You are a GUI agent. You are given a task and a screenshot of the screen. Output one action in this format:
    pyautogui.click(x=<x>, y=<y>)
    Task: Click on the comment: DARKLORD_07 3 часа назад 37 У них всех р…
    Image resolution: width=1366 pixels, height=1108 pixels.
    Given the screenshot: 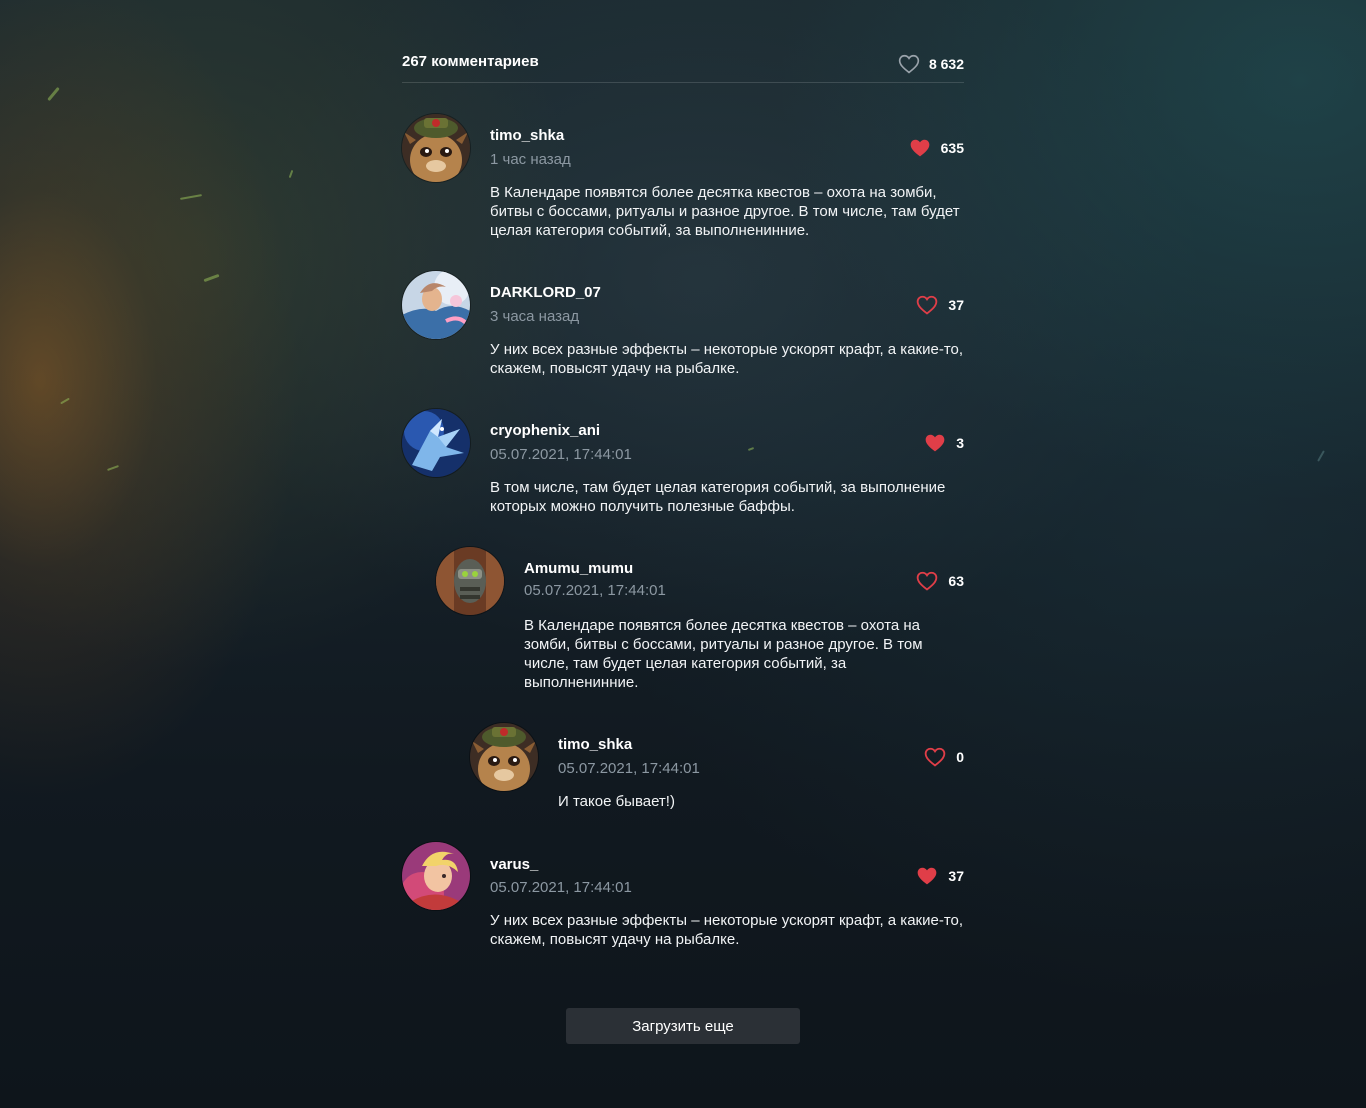 What is the action you would take?
    pyautogui.click(x=683, y=326)
    